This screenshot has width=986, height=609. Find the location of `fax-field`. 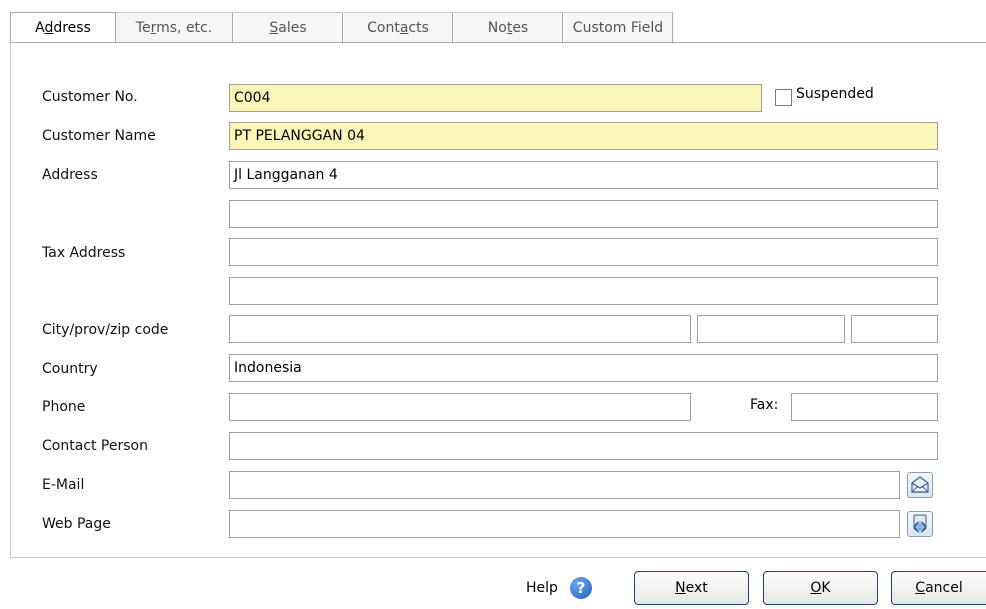

fax-field is located at coordinates (864, 407).